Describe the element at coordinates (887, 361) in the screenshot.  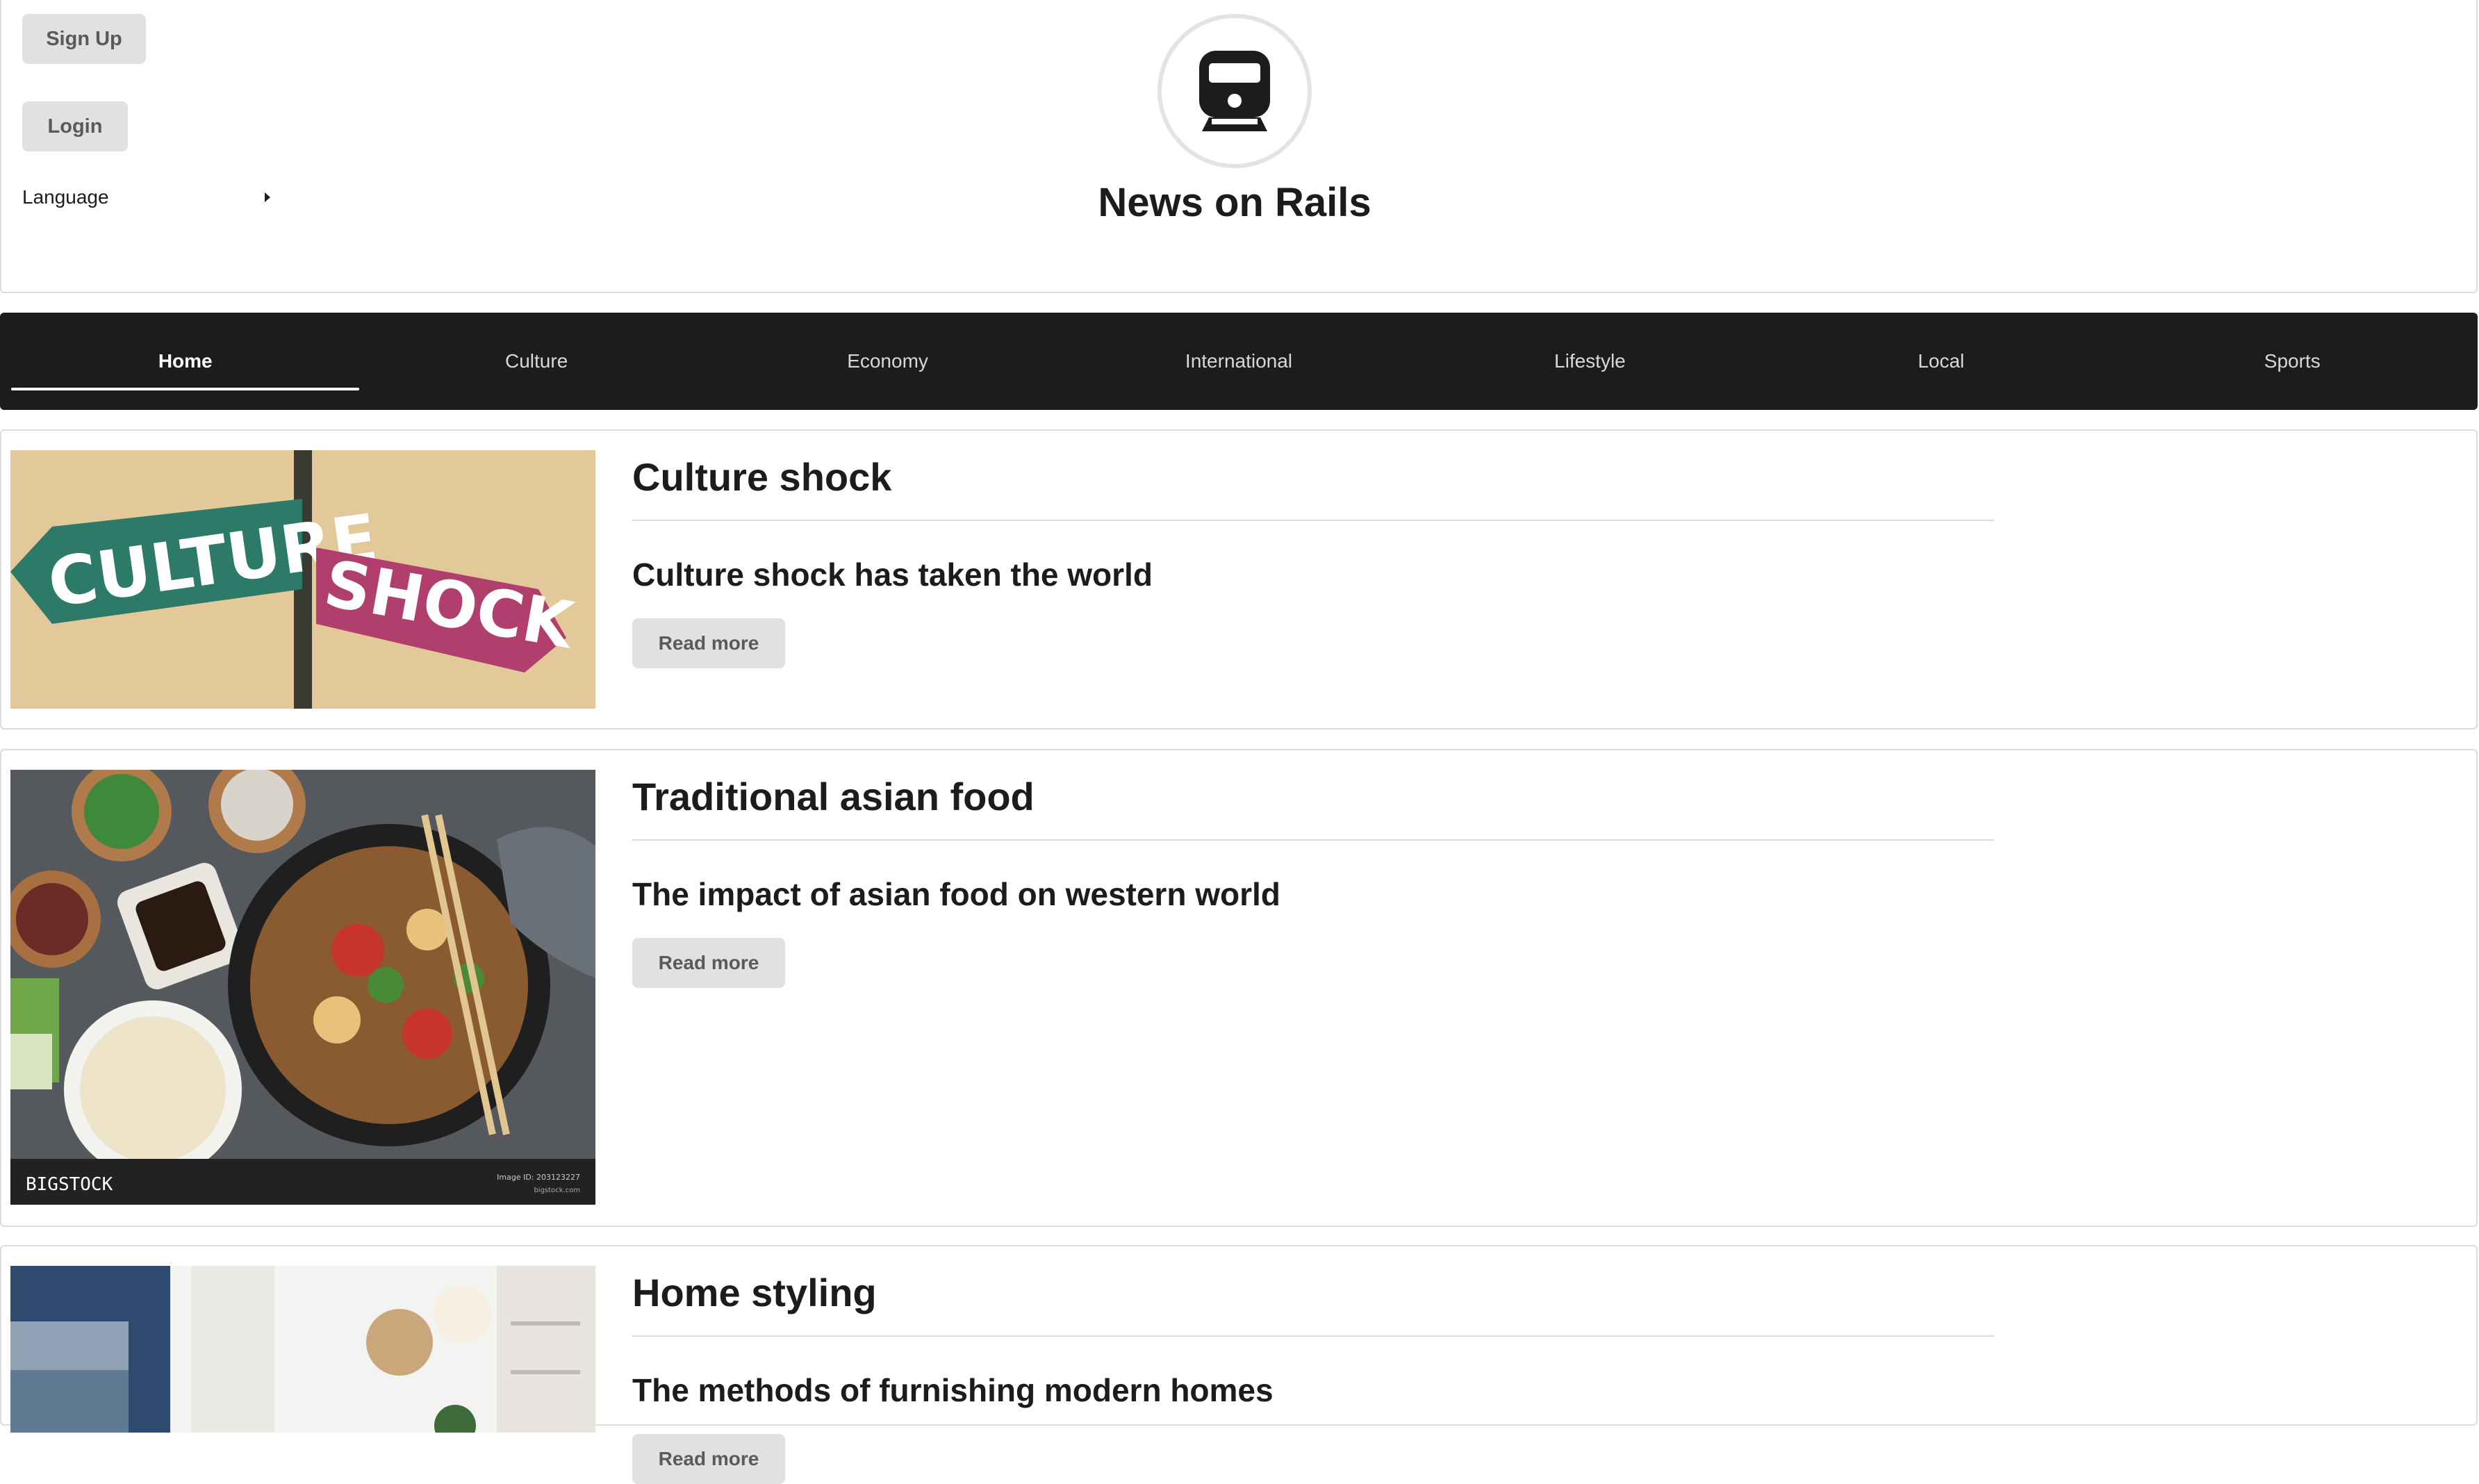
I see `nav-item-economy: Economy` at that location.